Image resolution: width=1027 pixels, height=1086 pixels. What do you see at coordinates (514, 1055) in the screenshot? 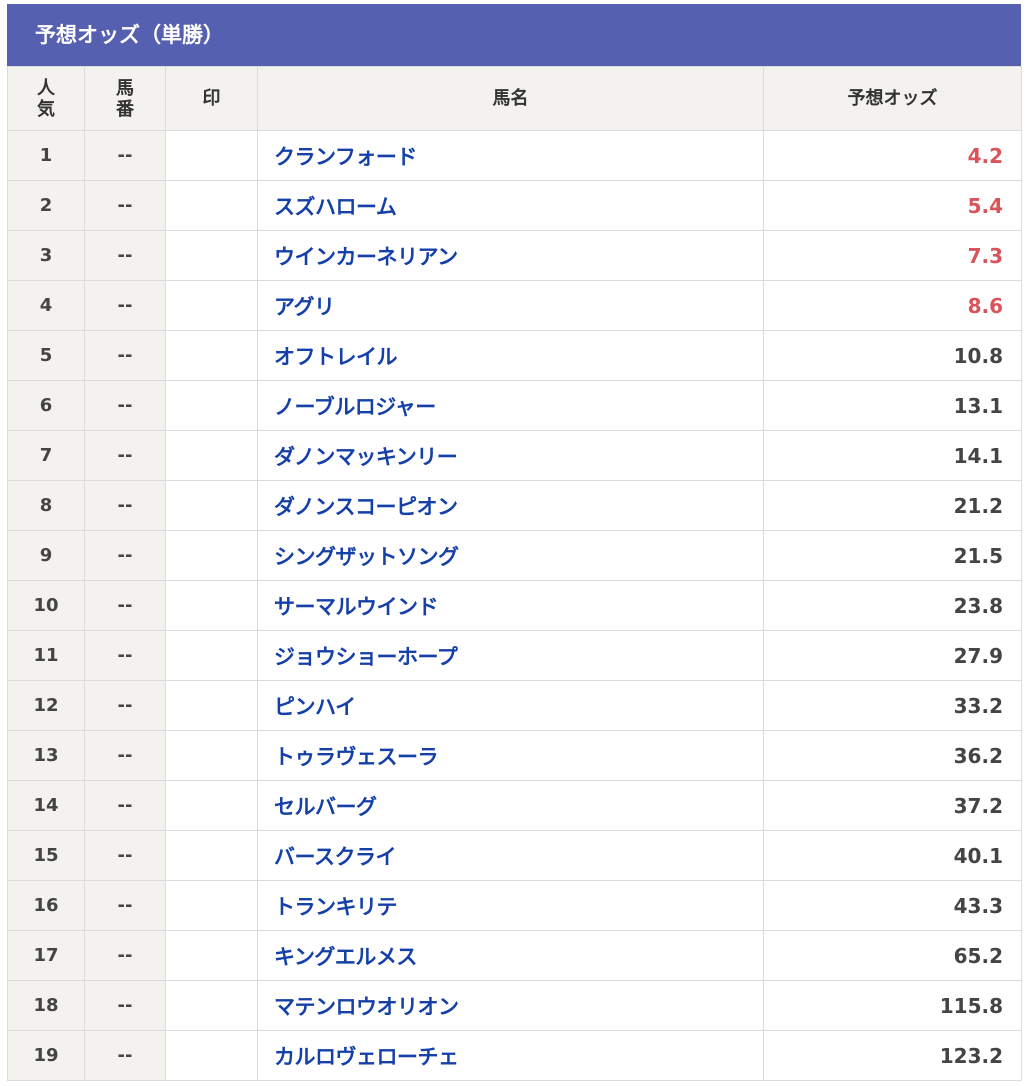
I see `table-row: 19 -- カルロヴェローチェ 123.2` at bounding box center [514, 1055].